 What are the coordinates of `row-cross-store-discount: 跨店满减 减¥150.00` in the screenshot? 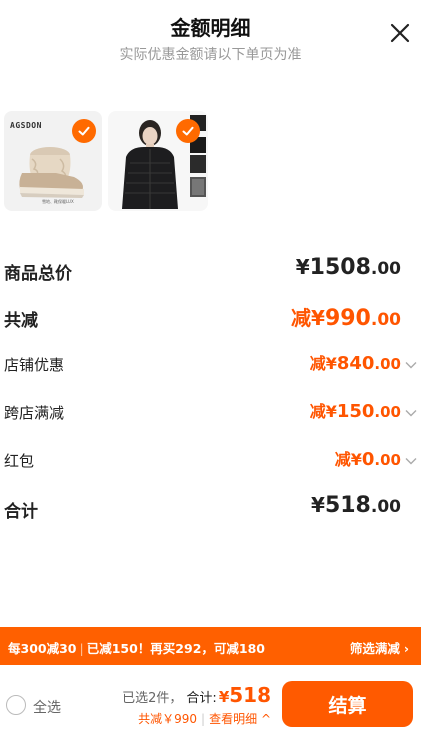 It's located at (210, 412).